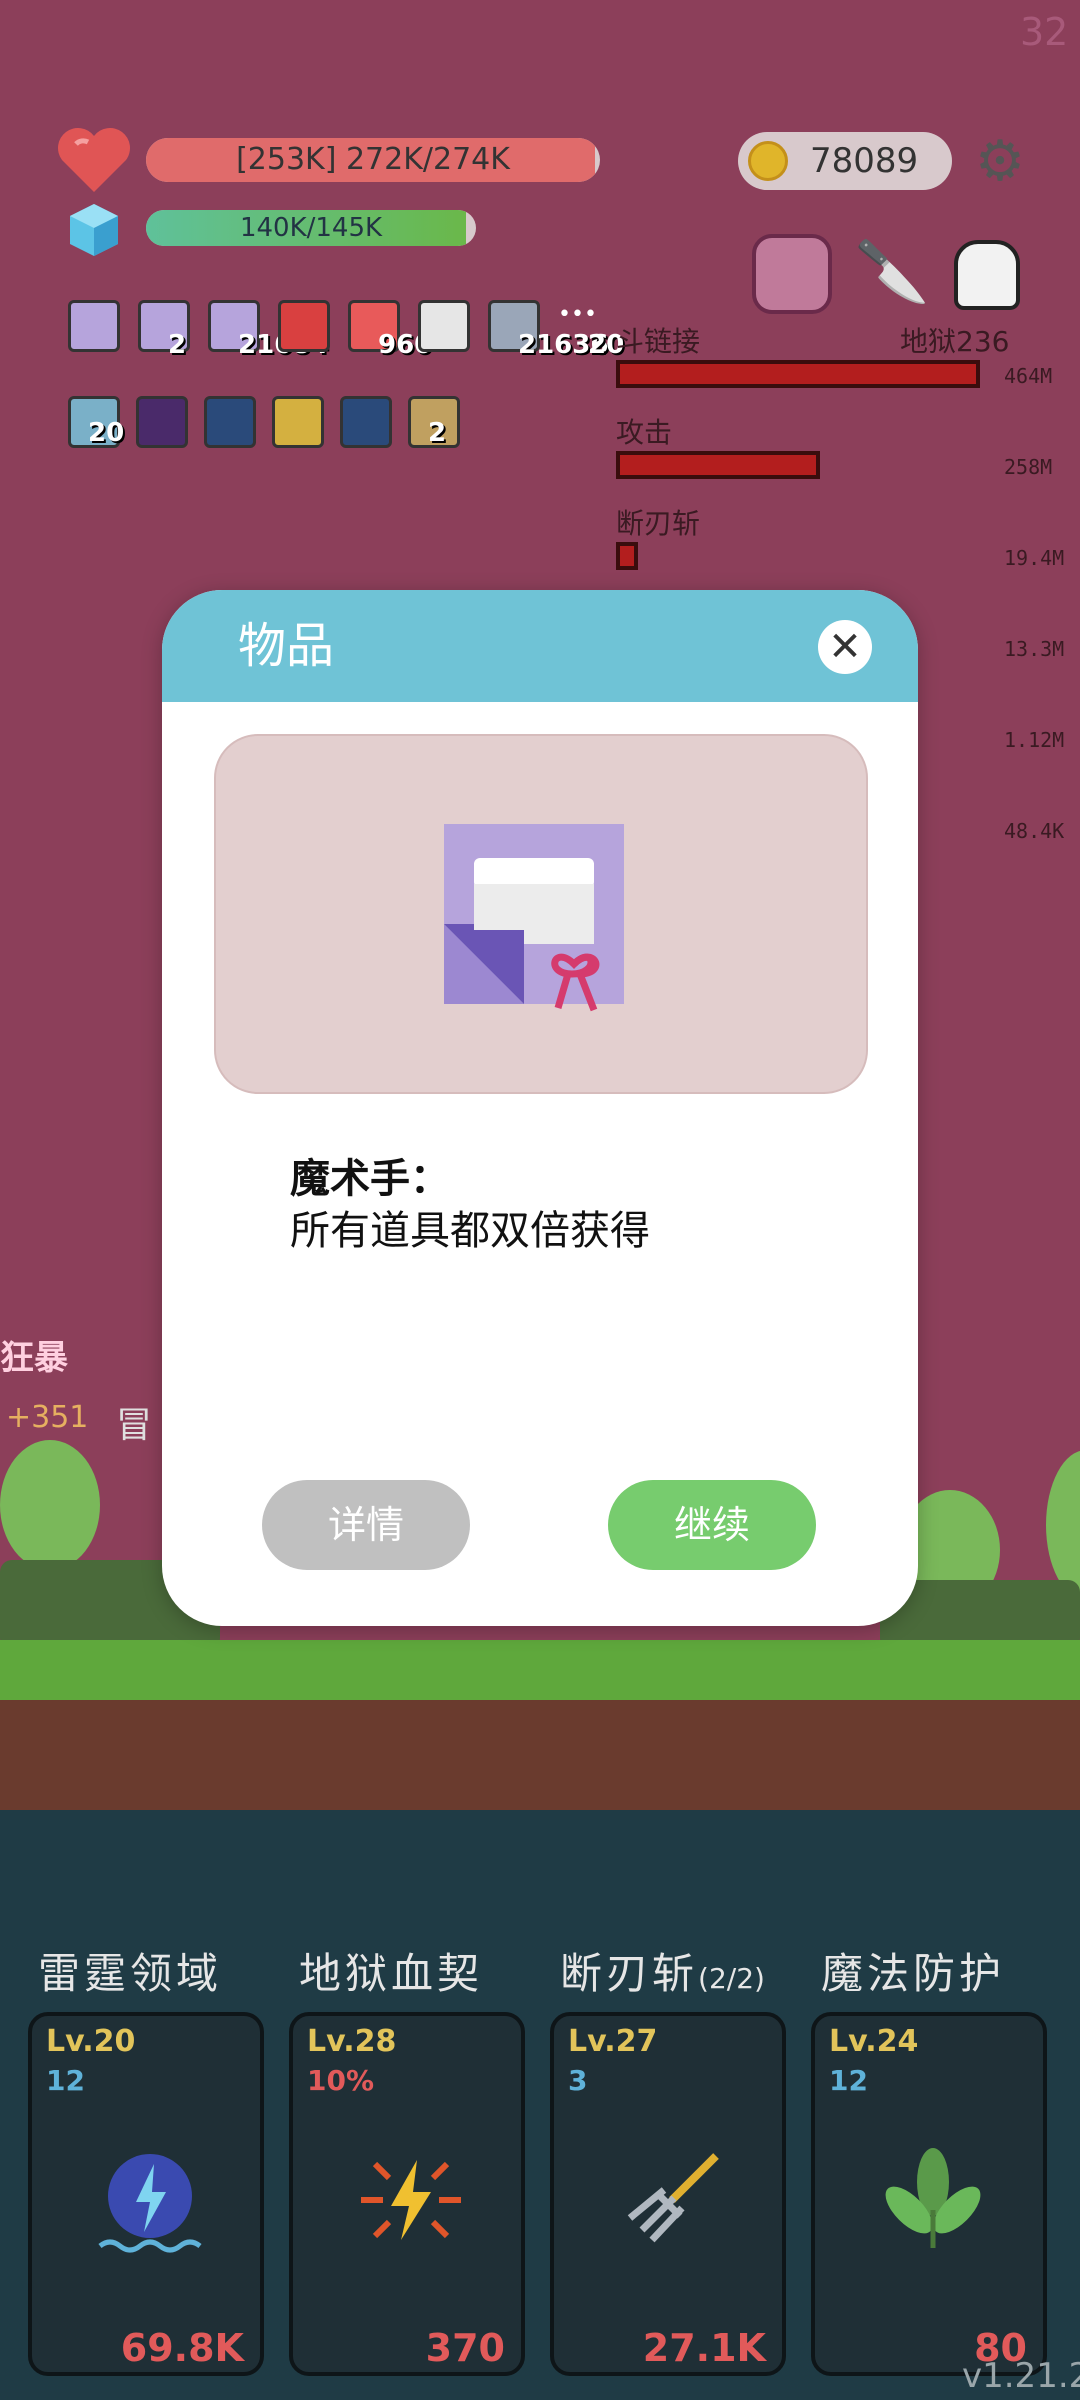  What do you see at coordinates (731, 1978) in the screenshot?
I see `skill-charges: (2/2)` at bounding box center [731, 1978].